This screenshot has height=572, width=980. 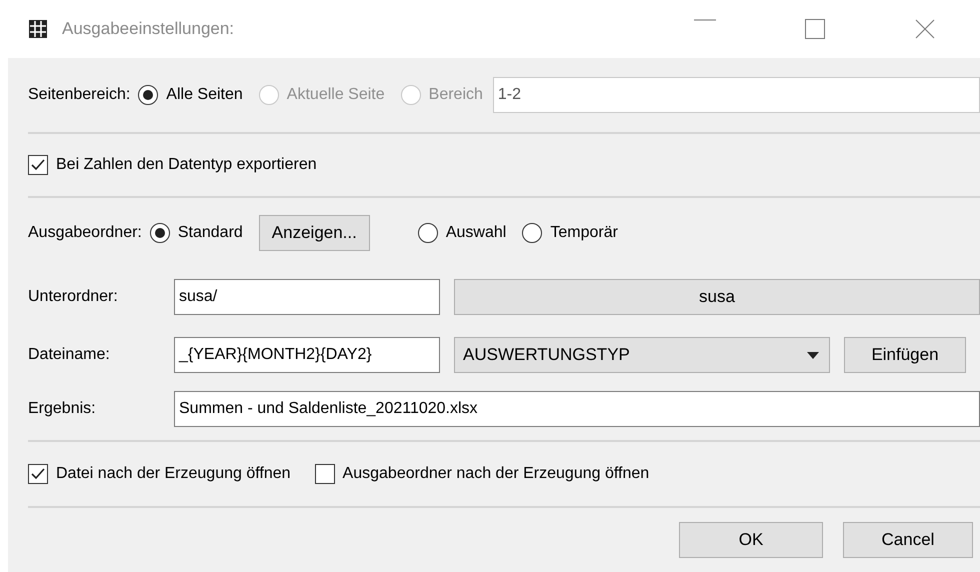 I want to click on dialog-button: OK, so click(x=751, y=540).